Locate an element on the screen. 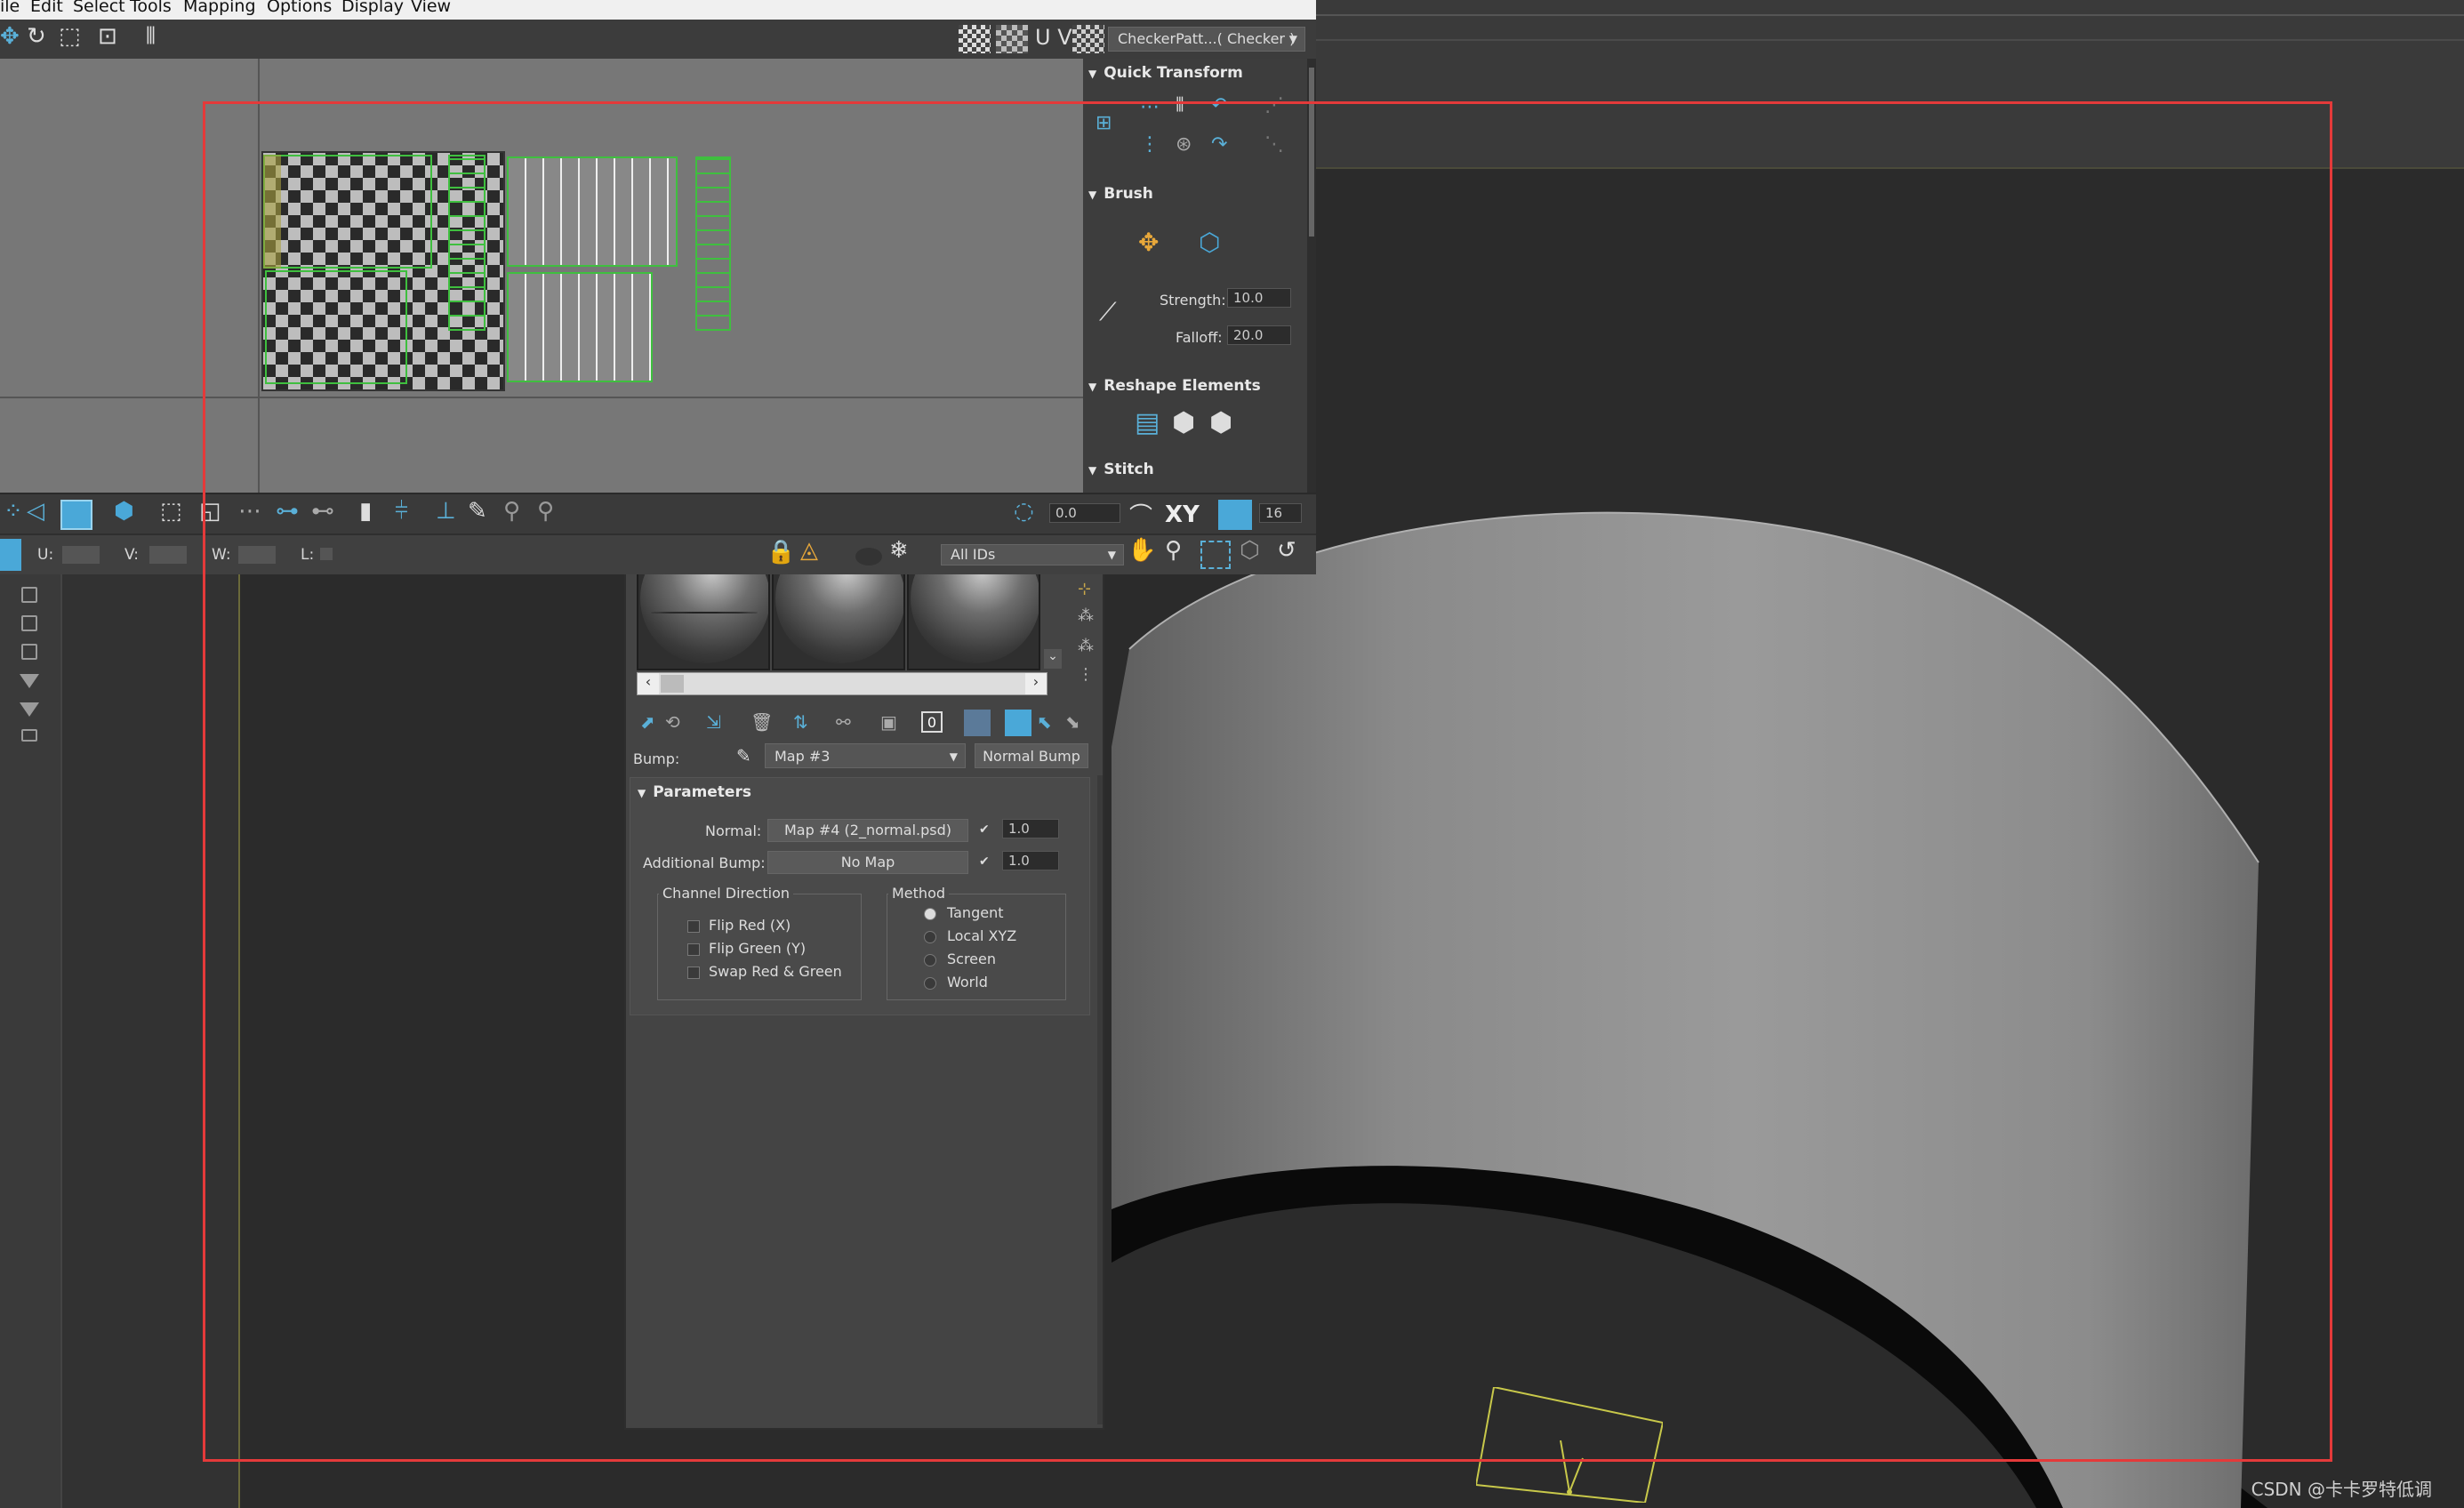 The image size is (2464, 1508). dropdown-arrow-icon: ▼ is located at coordinates (1292, 39).